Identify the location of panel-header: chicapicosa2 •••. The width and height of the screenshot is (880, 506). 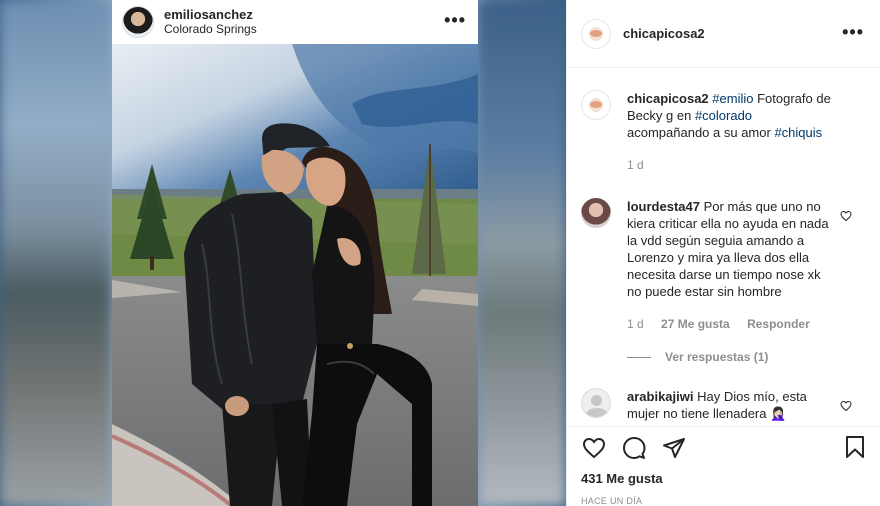
(723, 34).